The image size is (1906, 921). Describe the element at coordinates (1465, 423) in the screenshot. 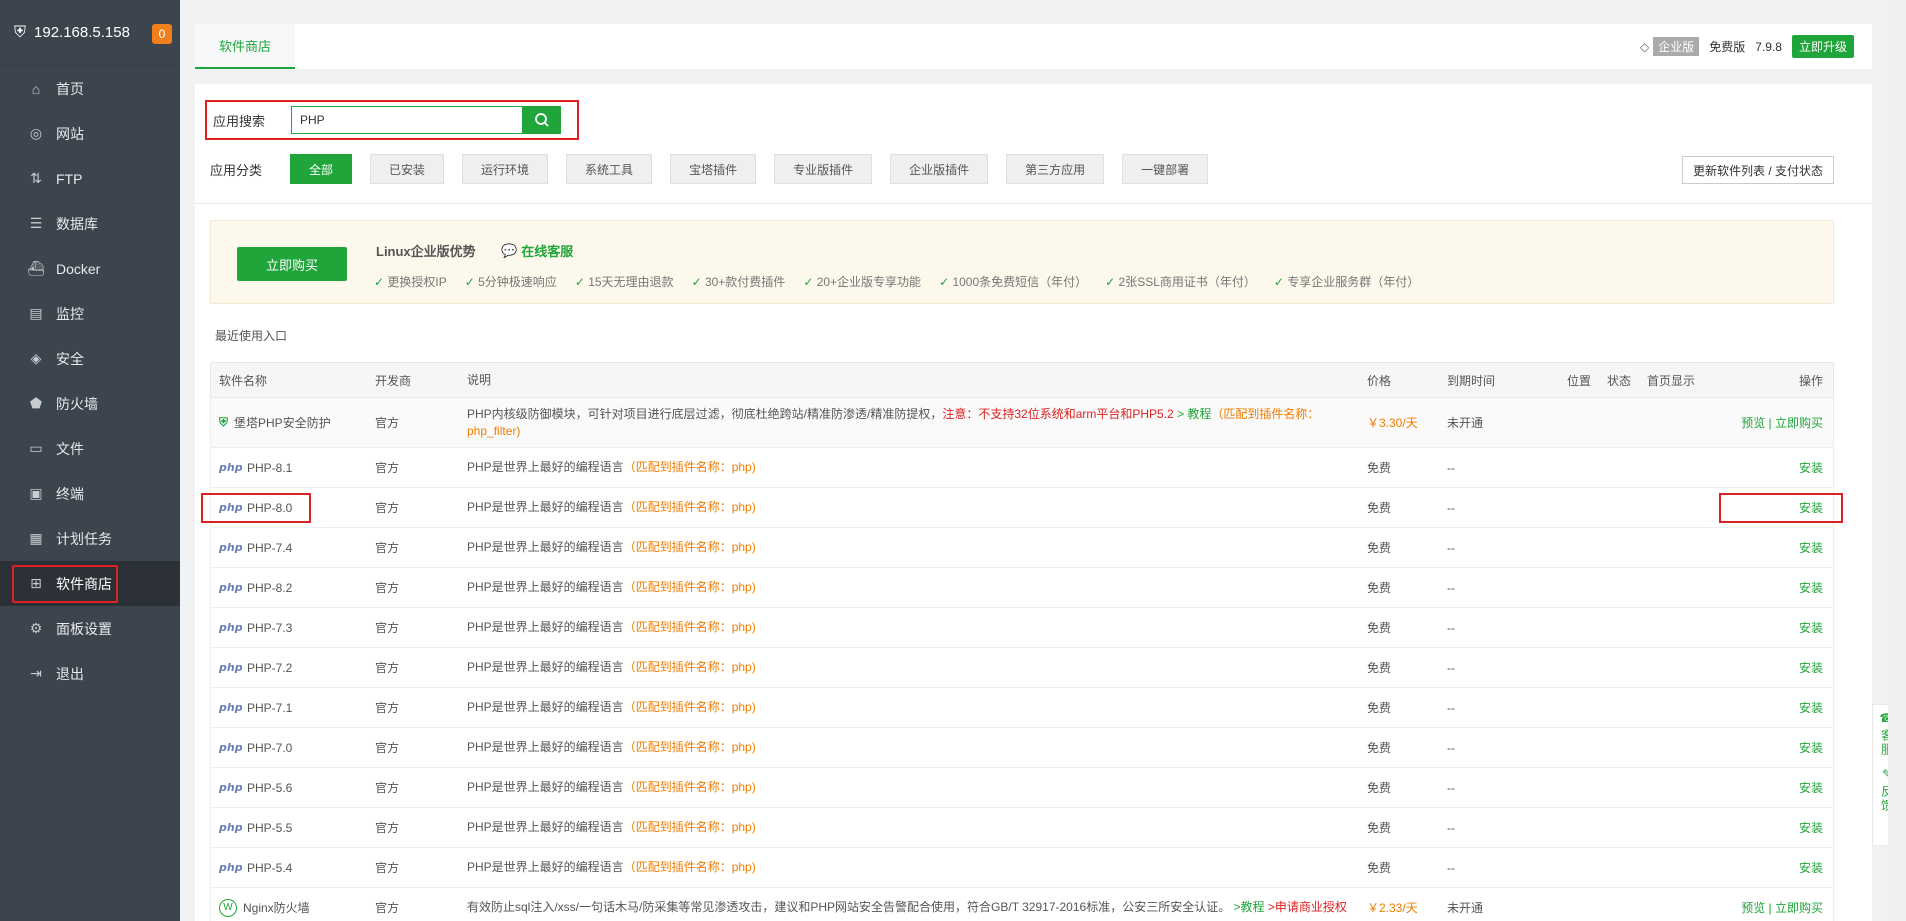

I see `row-expire: 未开通` at that location.